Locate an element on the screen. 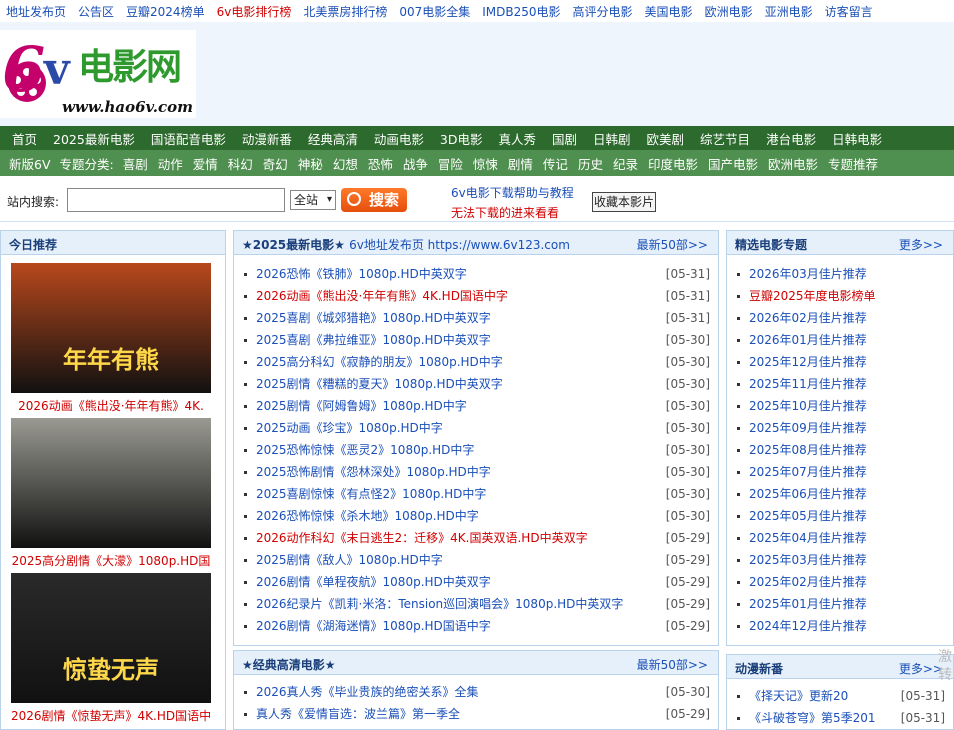 The image size is (954, 730). nav-item: 动漫新番 is located at coordinates (267, 138).